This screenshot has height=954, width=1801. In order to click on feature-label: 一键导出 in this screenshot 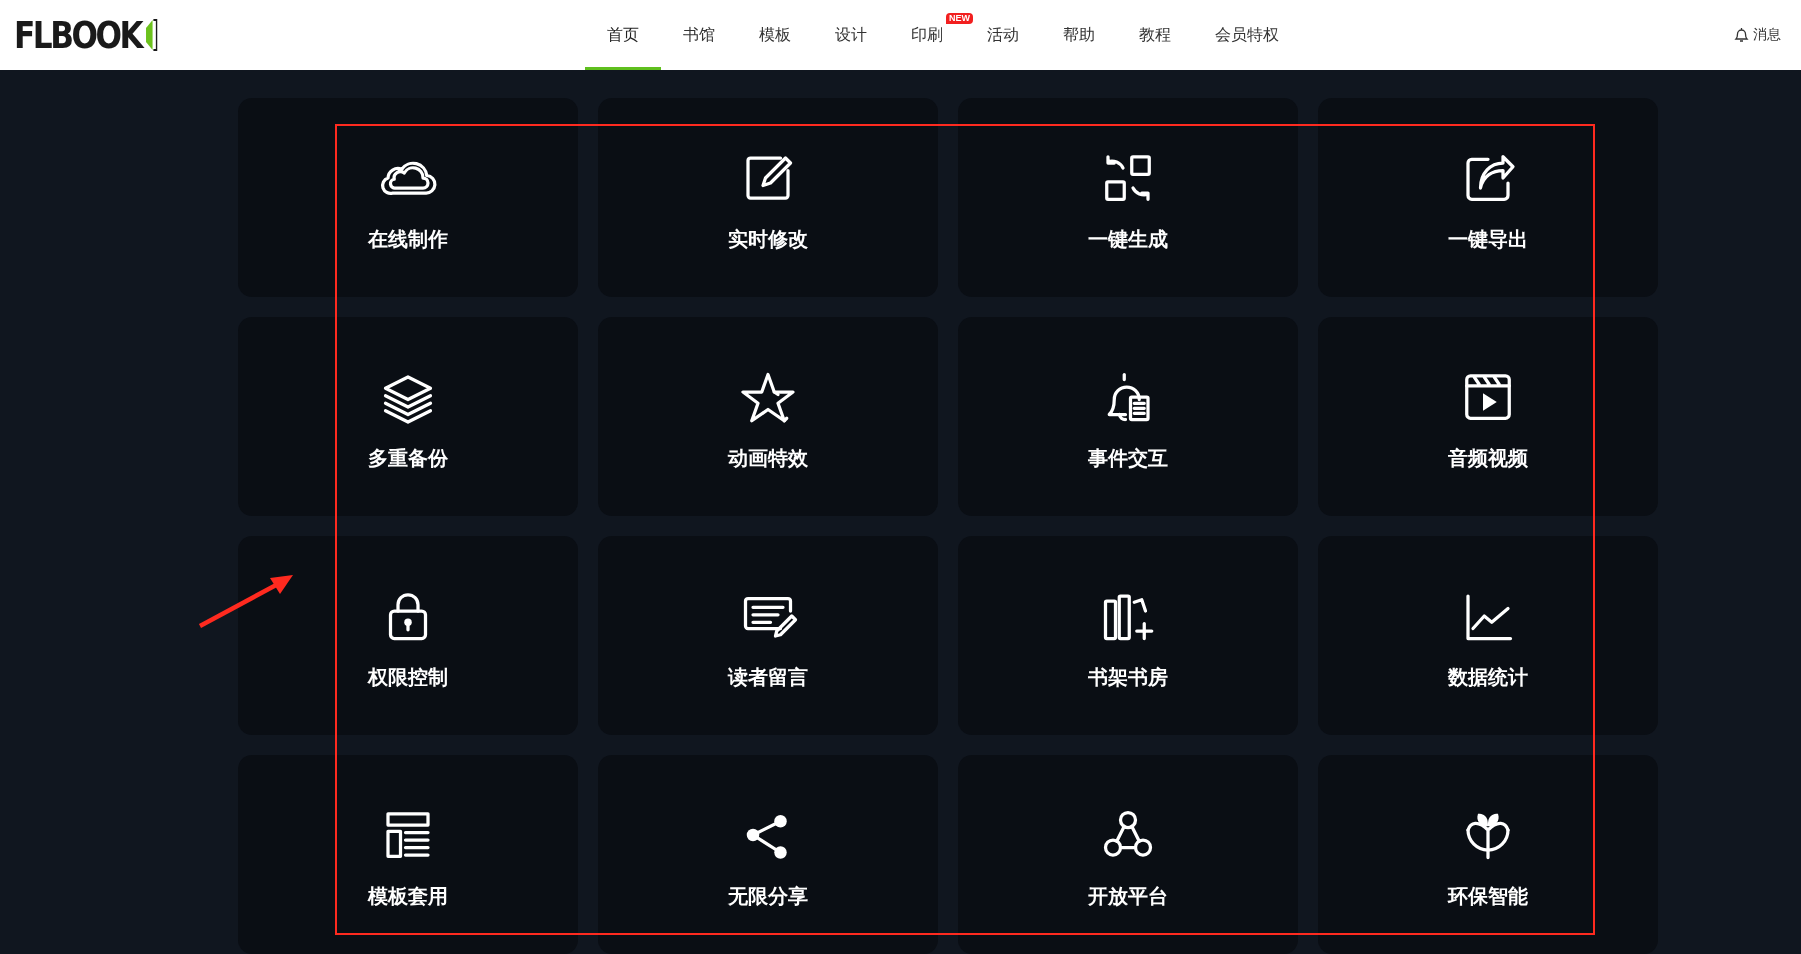, I will do `click(1488, 239)`.